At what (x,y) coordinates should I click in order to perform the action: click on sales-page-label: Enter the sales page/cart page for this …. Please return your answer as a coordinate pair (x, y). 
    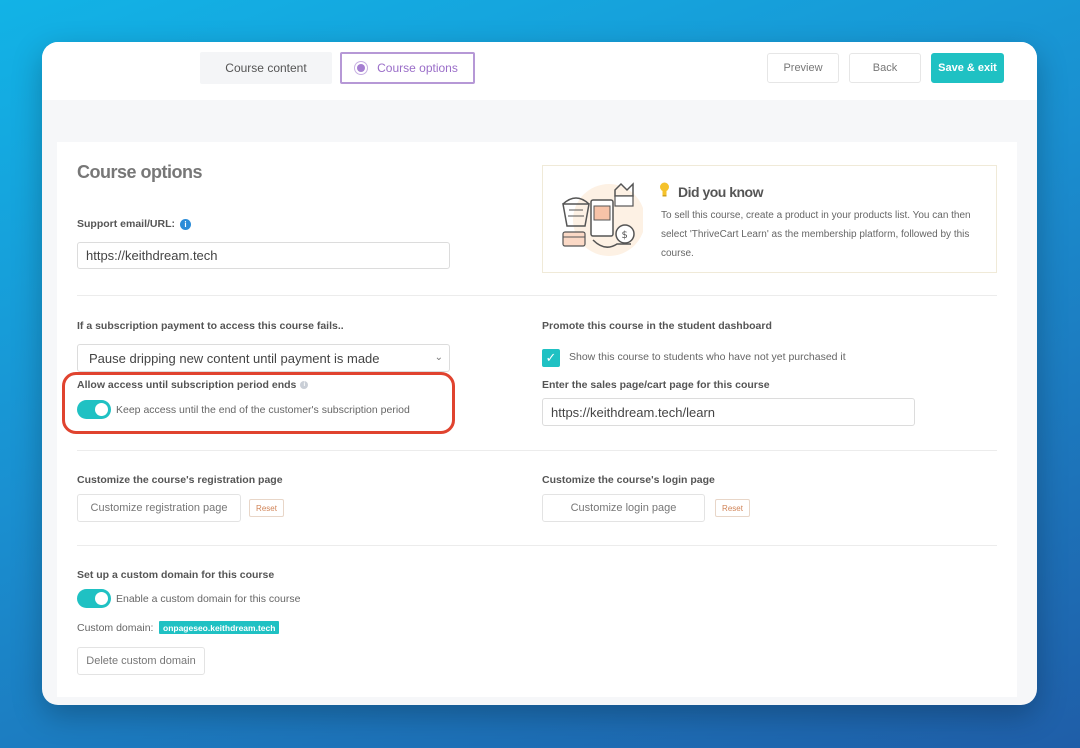
    Looking at the image, I should click on (656, 385).